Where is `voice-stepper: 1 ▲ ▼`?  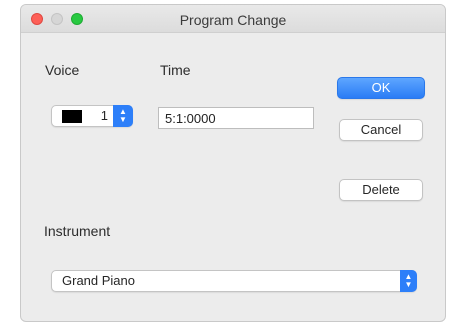 voice-stepper: 1 ▲ ▼ is located at coordinates (92, 116).